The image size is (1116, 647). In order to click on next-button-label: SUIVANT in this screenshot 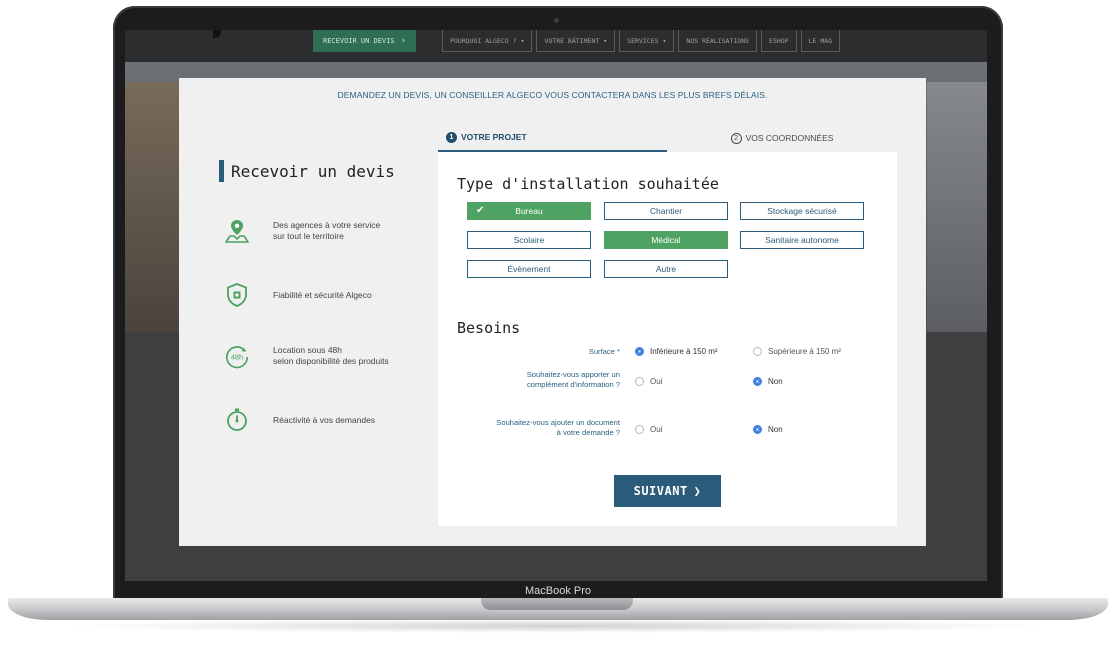, I will do `click(660, 491)`.